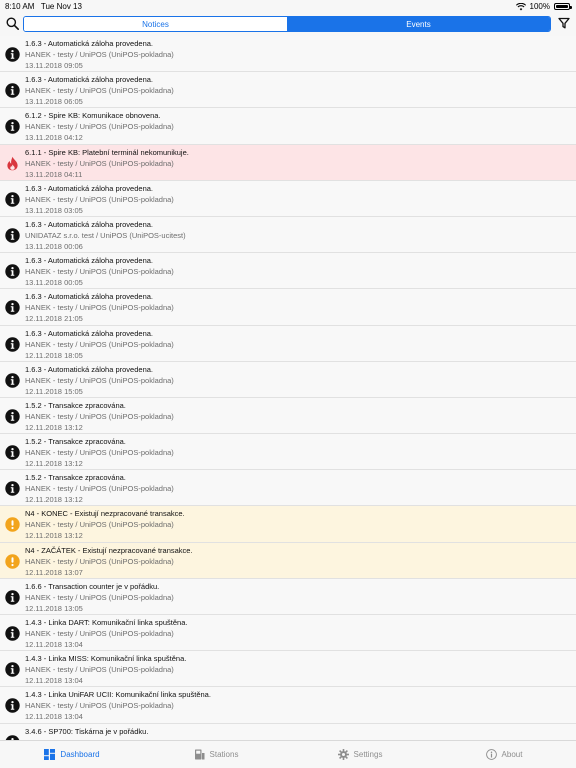 The height and width of the screenshot is (768, 576). What do you see at coordinates (54, 391) in the screenshot?
I see `event-time: 12.11.2018 15:05` at bounding box center [54, 391].